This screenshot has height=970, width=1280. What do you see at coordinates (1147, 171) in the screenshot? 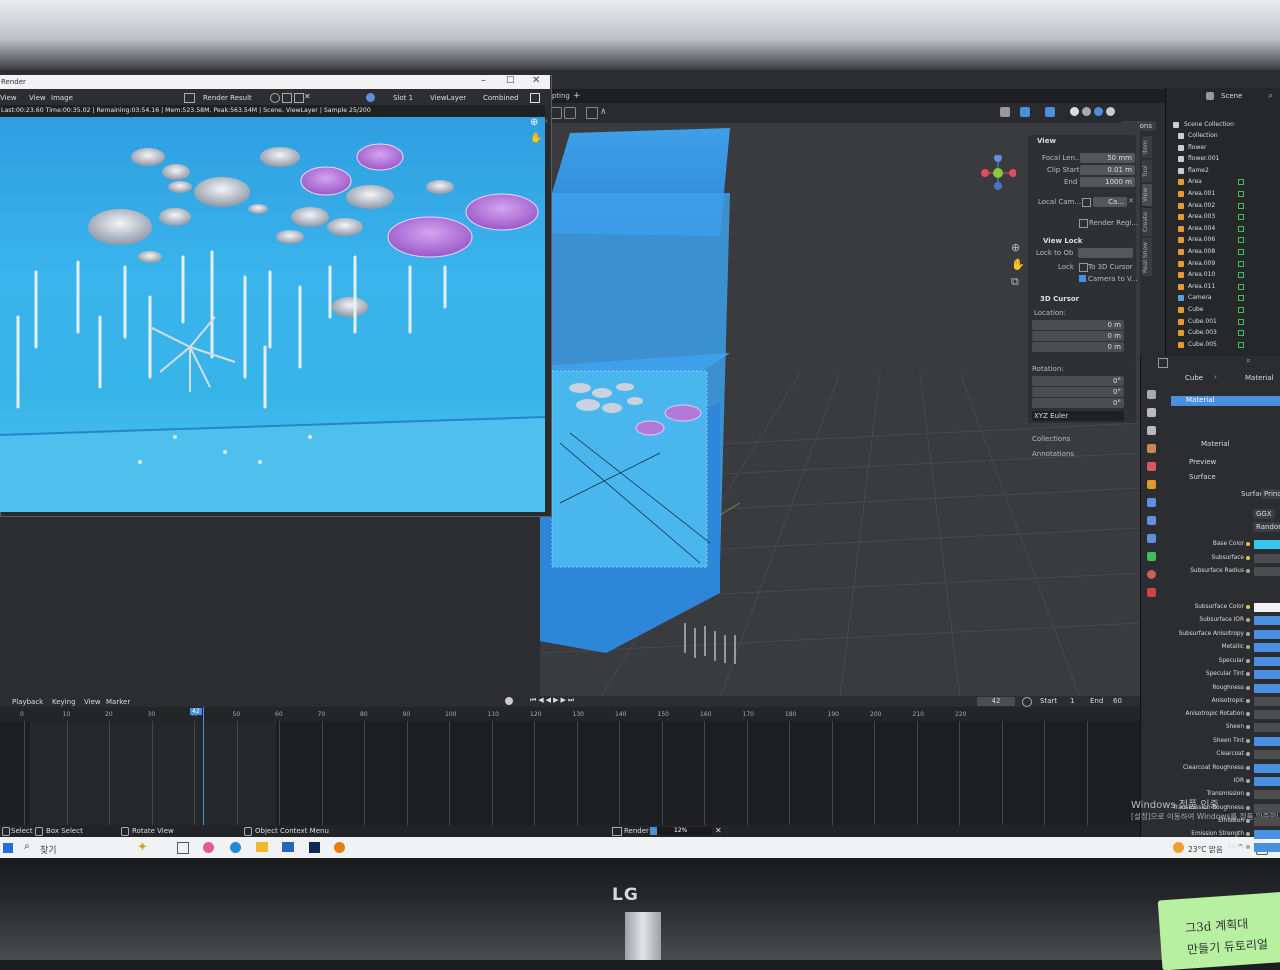
I see `tab-tool: Tool` at bounding box center [1147, 171].